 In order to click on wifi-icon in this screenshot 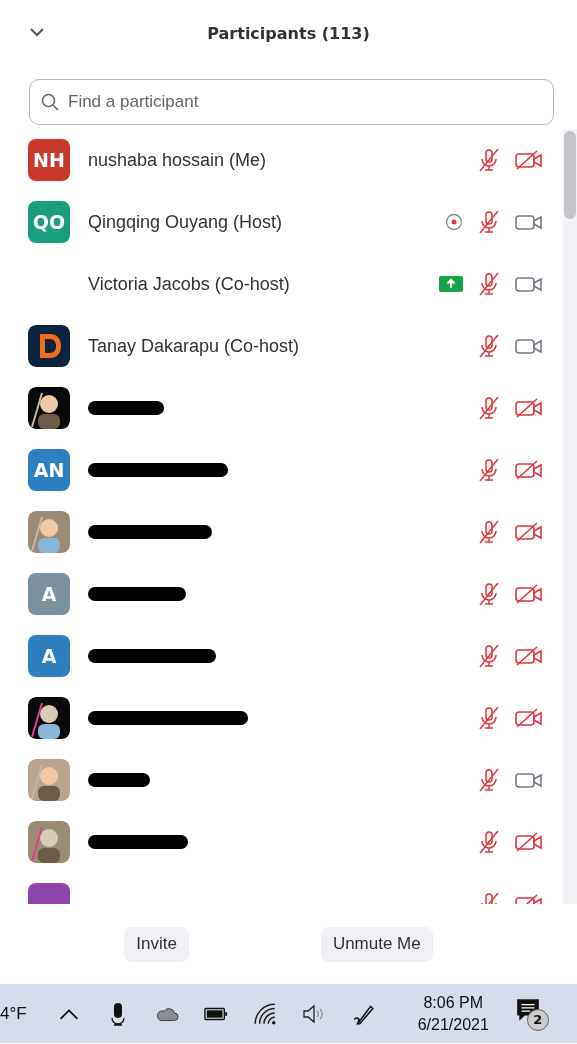, I will do `click(264, 1013)`.